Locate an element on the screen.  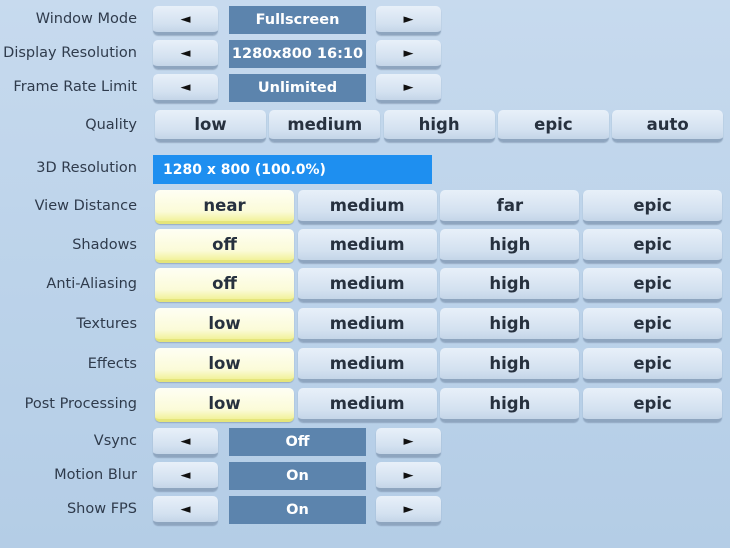
label-display-resolution: Display Resolution is located at coordinates (70, 53).